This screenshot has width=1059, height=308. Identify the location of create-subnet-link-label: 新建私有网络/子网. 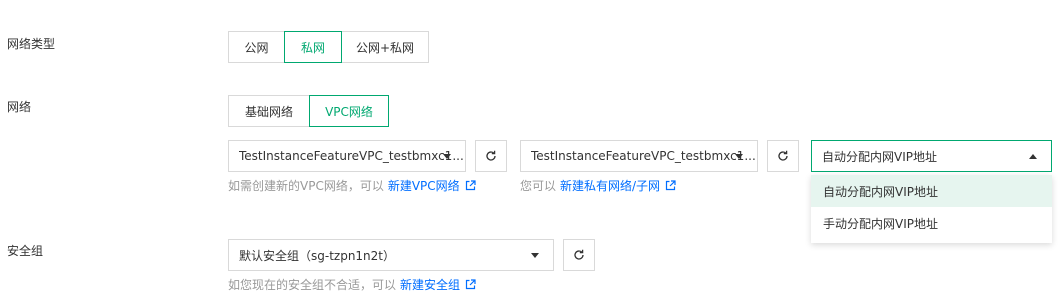
(610, 186).